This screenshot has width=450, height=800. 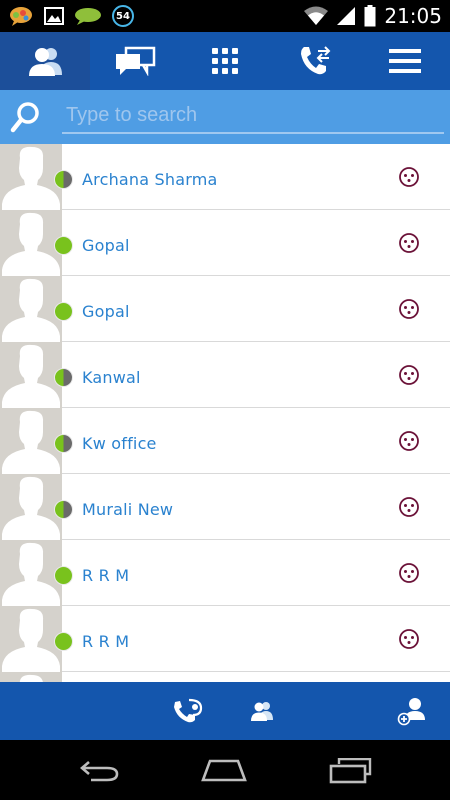 I want to click on notification-count-badge: 54, so click(x=123, y=16).